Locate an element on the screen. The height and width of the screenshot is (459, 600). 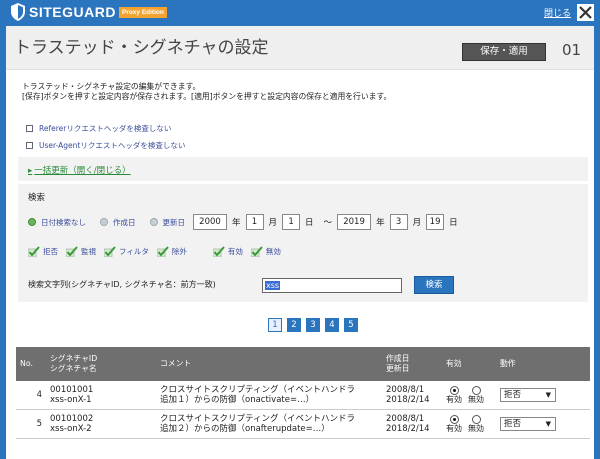
bulk-update-toggle: ▸ 一括更新（開く/閉じる） is located at coordinates (79, 170).